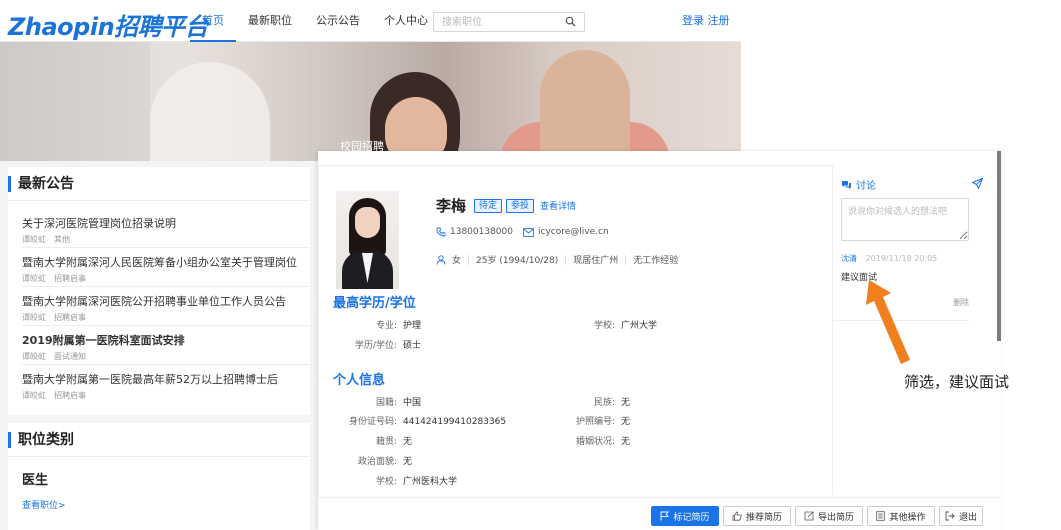  Describe the element at coordinates (719, 20) in the screenshot. I see `register-link: 注册` at that location.